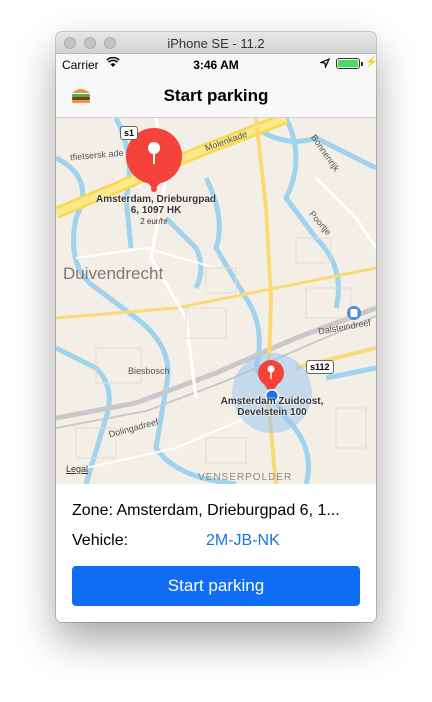  Describe the element at coordinates (216, 64) in the screenshot. I see `status-bar: Carrier 3:46 AM ⚡` at that location.